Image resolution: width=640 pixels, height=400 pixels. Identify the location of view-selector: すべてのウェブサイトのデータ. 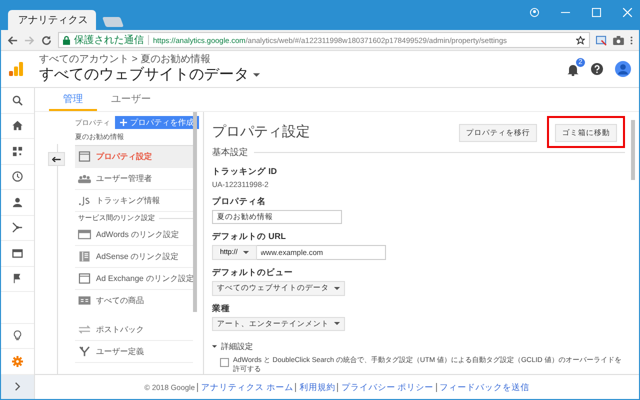
(303, 74).